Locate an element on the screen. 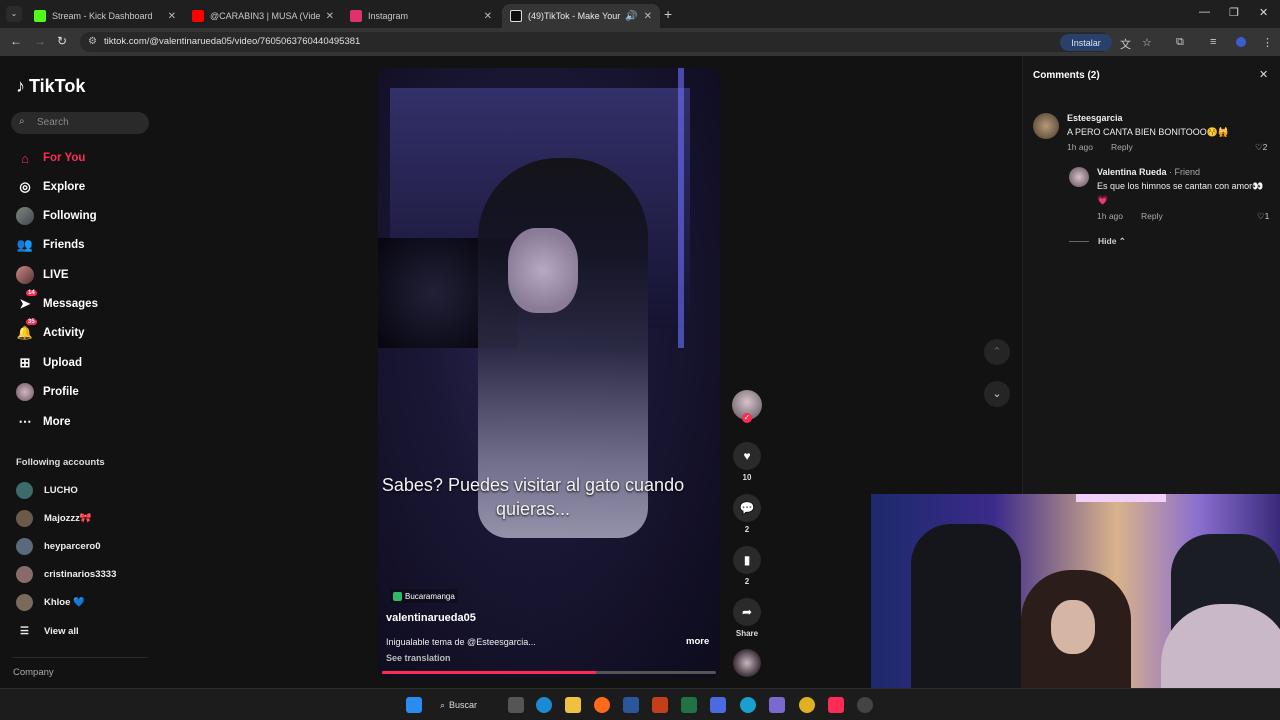 Image resolution: width=1280 pixels, height=720 pixels. search-input: ⌕ Search is located at coordinates (80, 123).